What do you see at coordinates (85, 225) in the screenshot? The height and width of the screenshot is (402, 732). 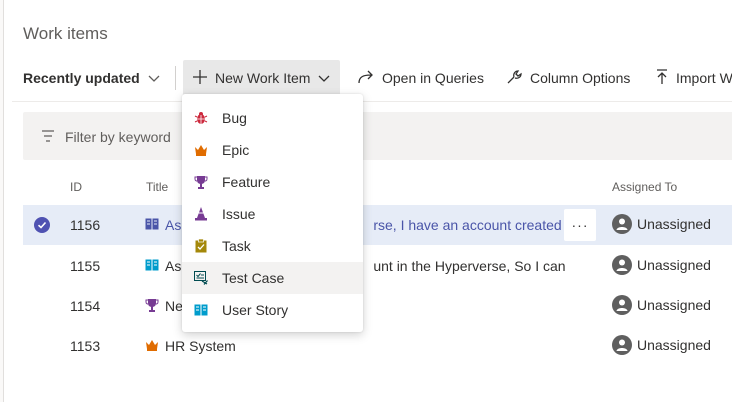 I see `row-id: 1156` at bounding box center [85, 225].